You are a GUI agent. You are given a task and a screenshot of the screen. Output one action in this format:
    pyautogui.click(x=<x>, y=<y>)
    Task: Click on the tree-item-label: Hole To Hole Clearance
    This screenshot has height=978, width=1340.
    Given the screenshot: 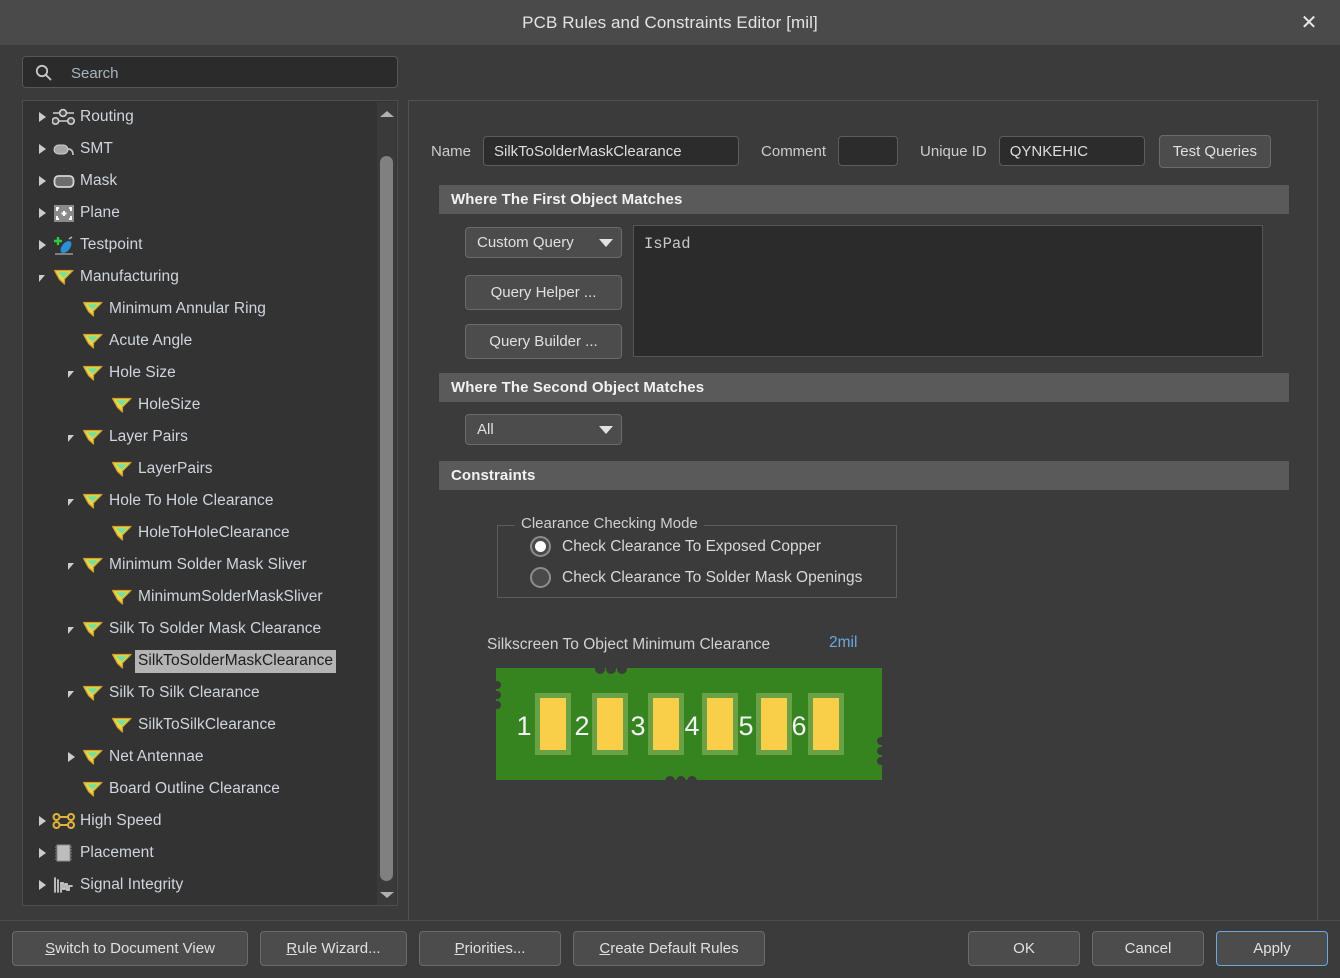 What is the action you would take?
    pyautogui.click(x=191, y=500)
    